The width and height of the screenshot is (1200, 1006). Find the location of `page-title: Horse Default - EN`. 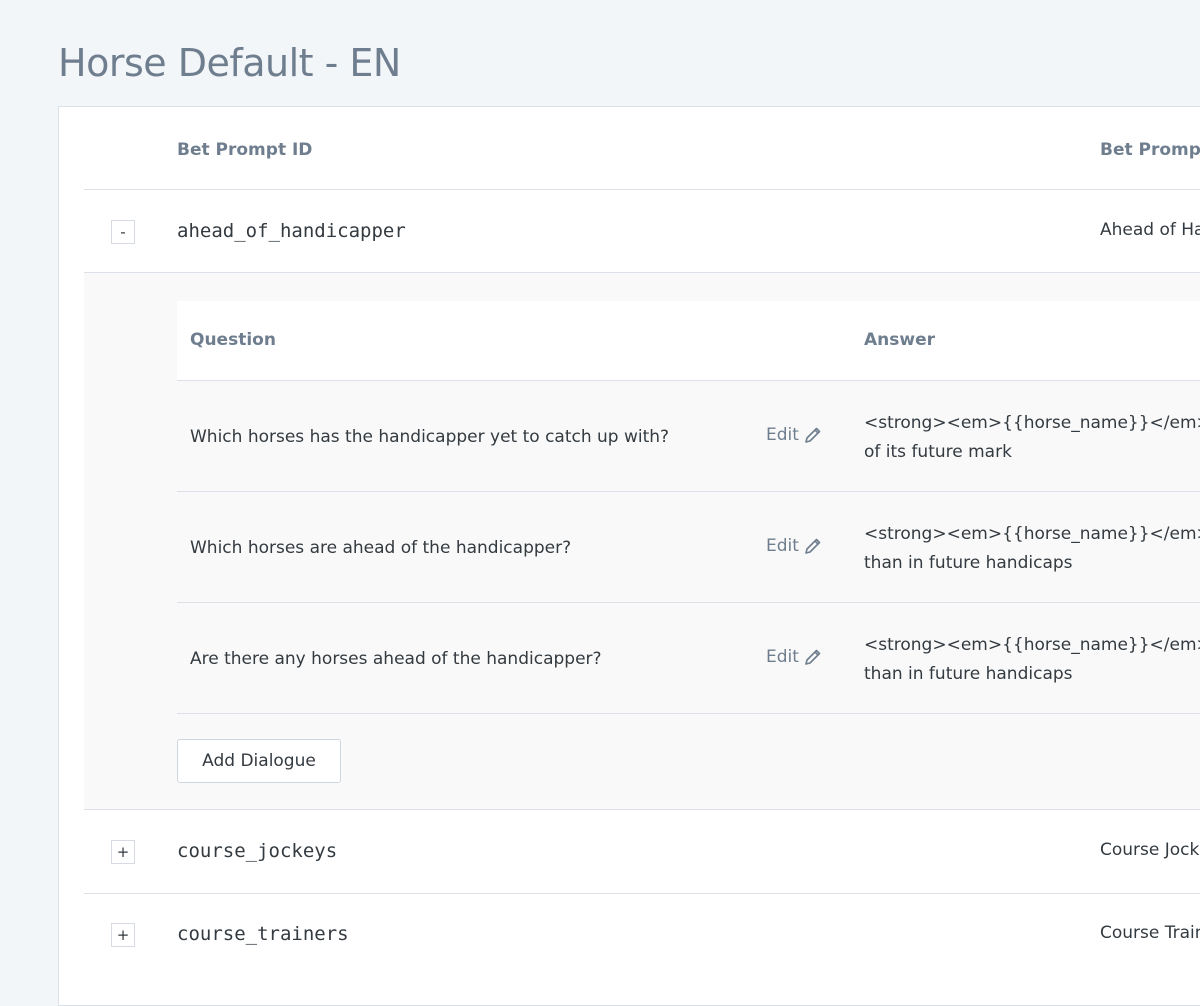

page-title: Horse Default - EN is located at coordinates (229, 63).